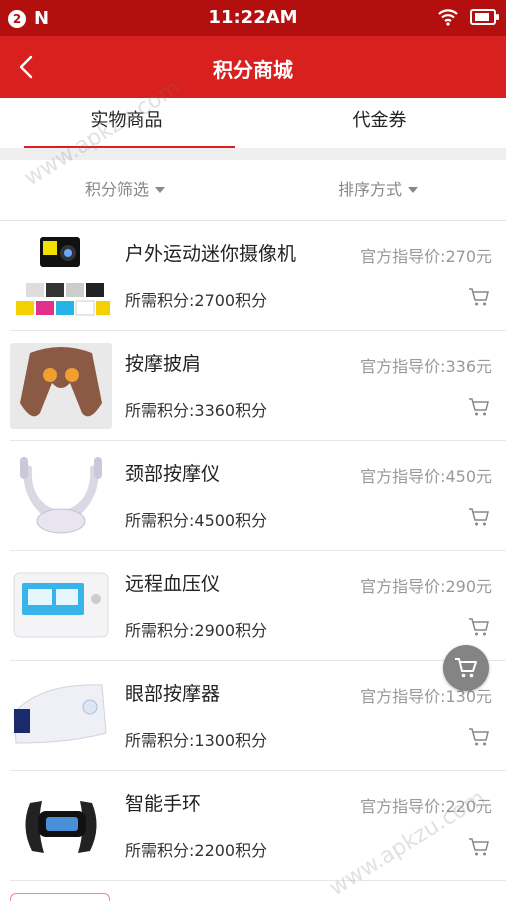 The width and height of the screenshot is (506, 901). What do you see at coordinates (370, 189) in the screenshot?
I see `sort-label: 排序方式` at bounding box center [370, 189].